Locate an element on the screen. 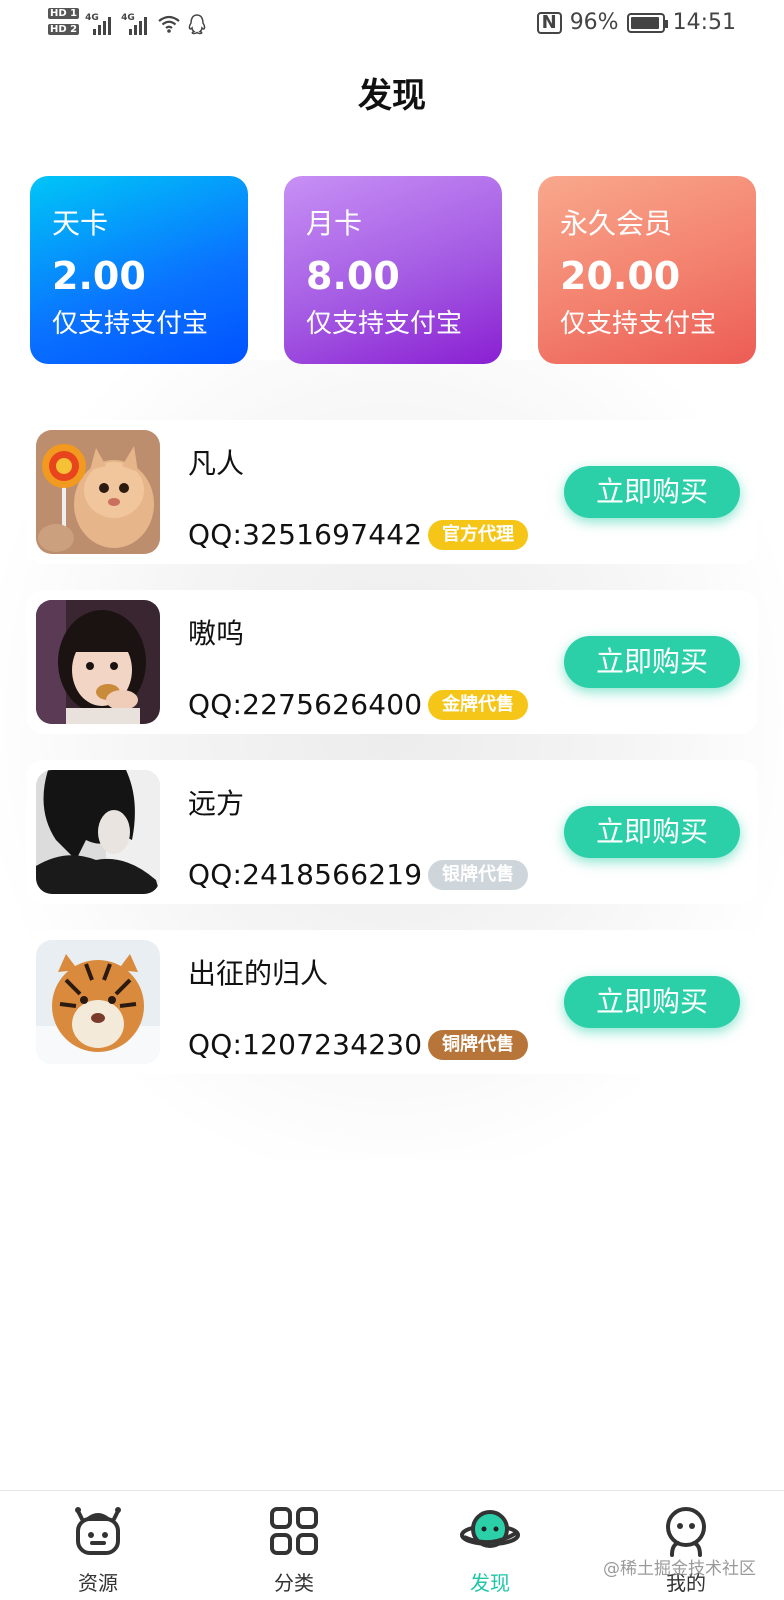 The height and width of the screenshot is (1600, 784). person-icon is located at coordinates (686, 1532).